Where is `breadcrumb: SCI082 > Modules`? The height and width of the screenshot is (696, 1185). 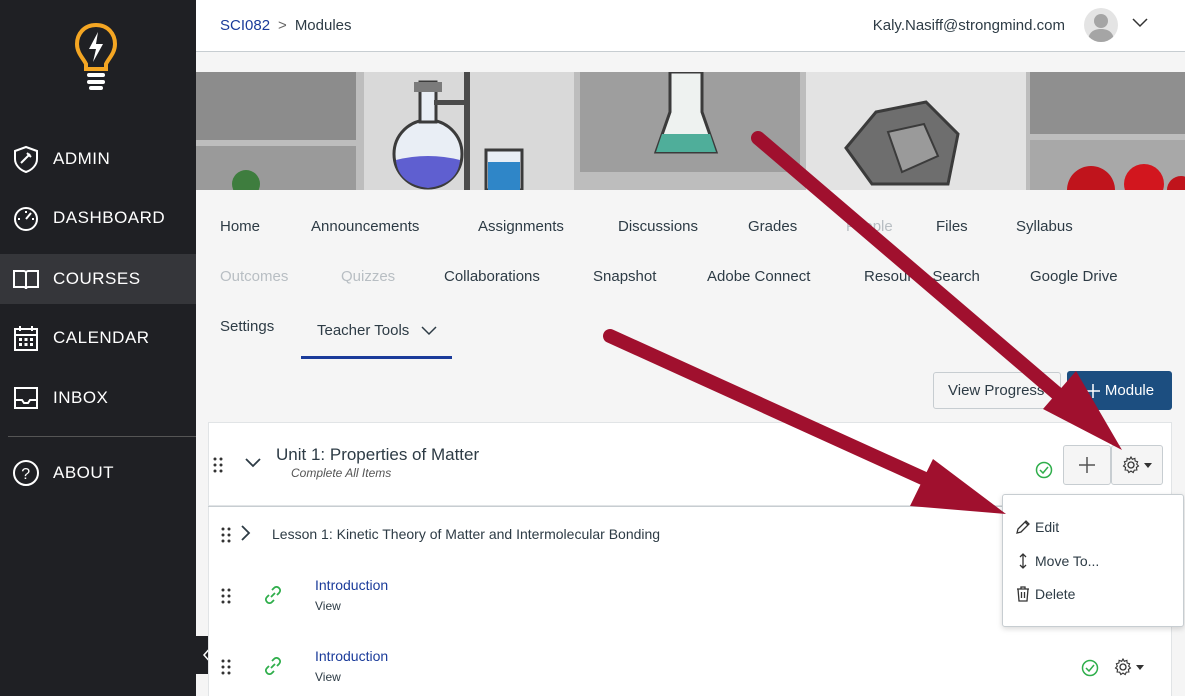
breadcrumb: SCI082 > Modules is located at coordinates (286, 25).